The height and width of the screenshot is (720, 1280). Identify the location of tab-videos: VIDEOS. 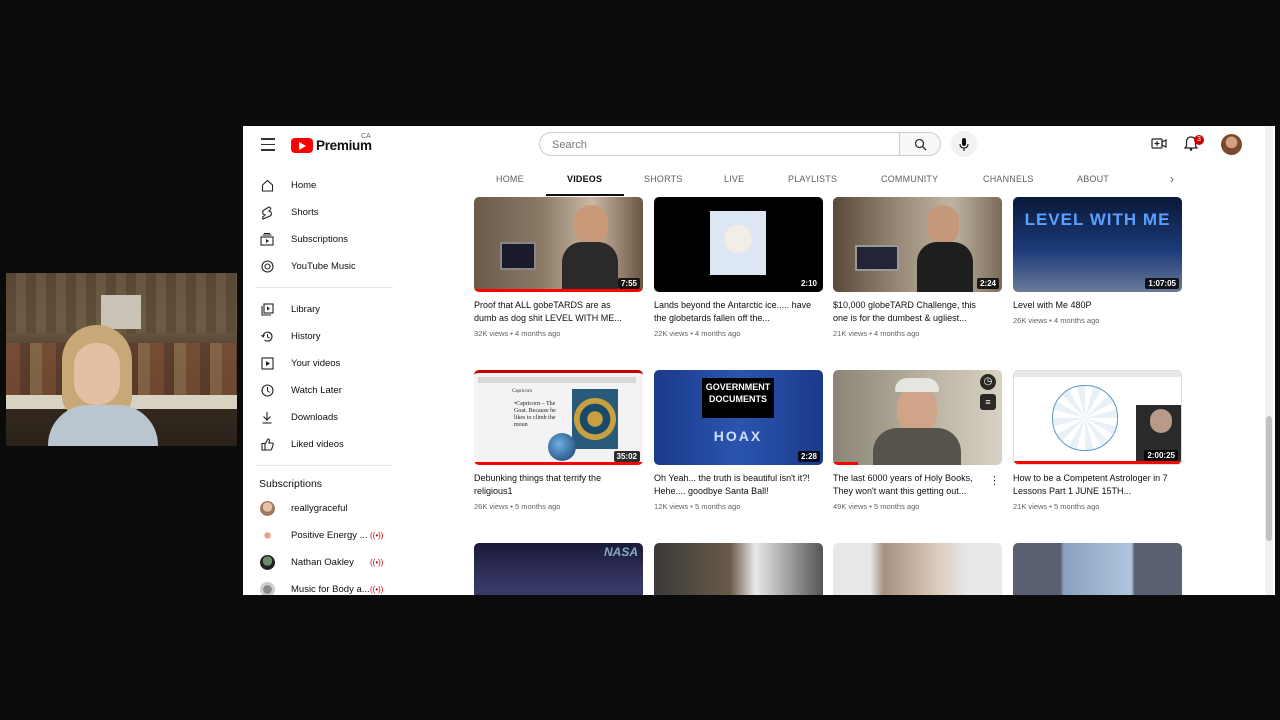
(584, 179).